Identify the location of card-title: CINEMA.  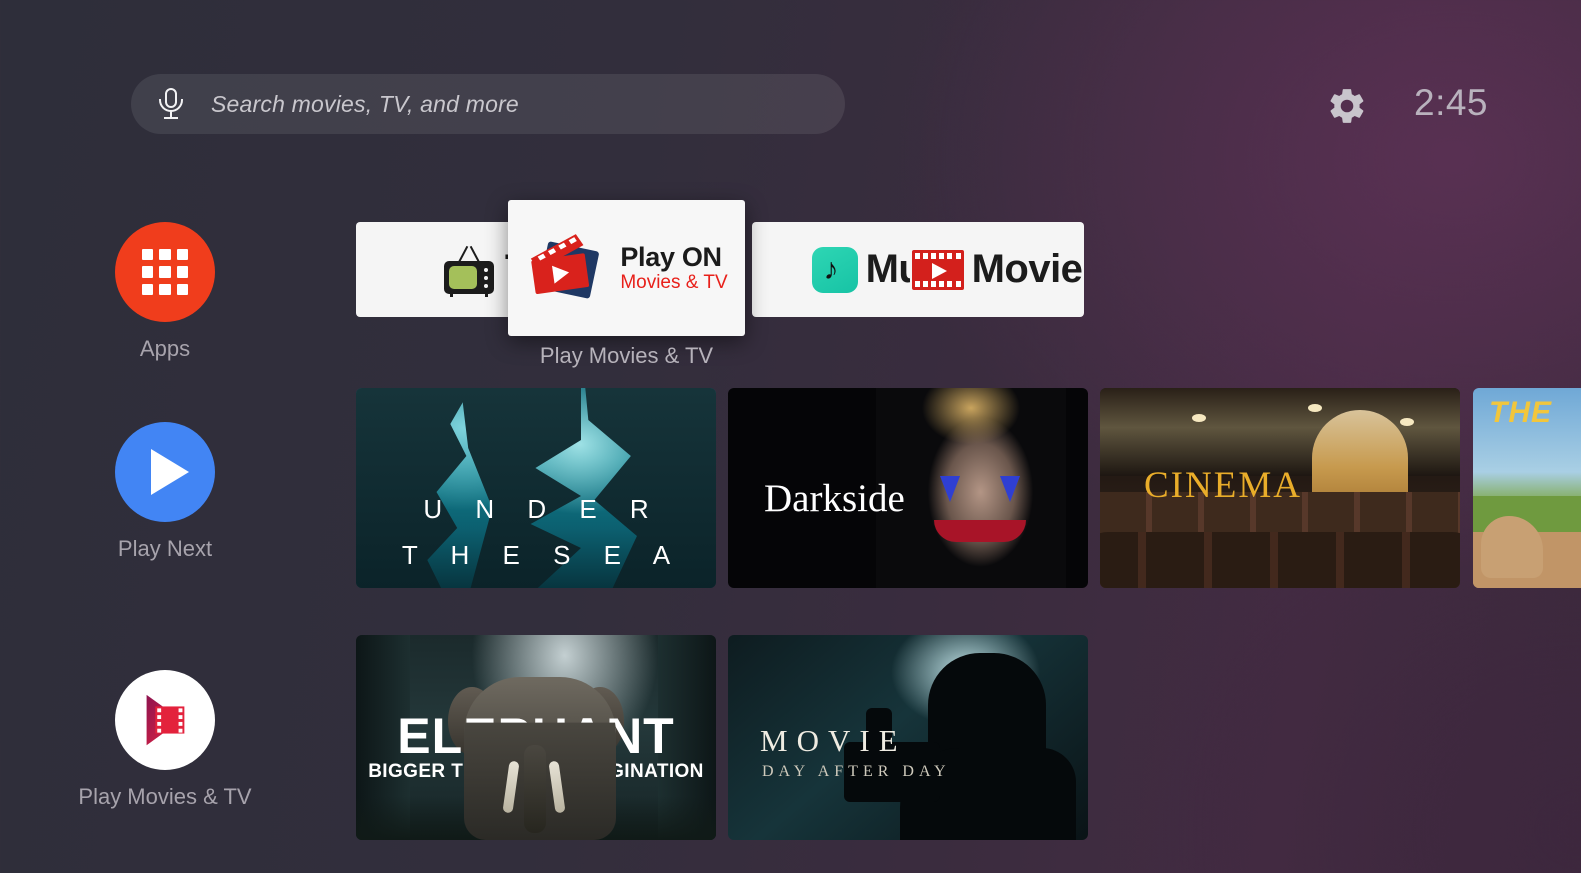
(1223, 485).